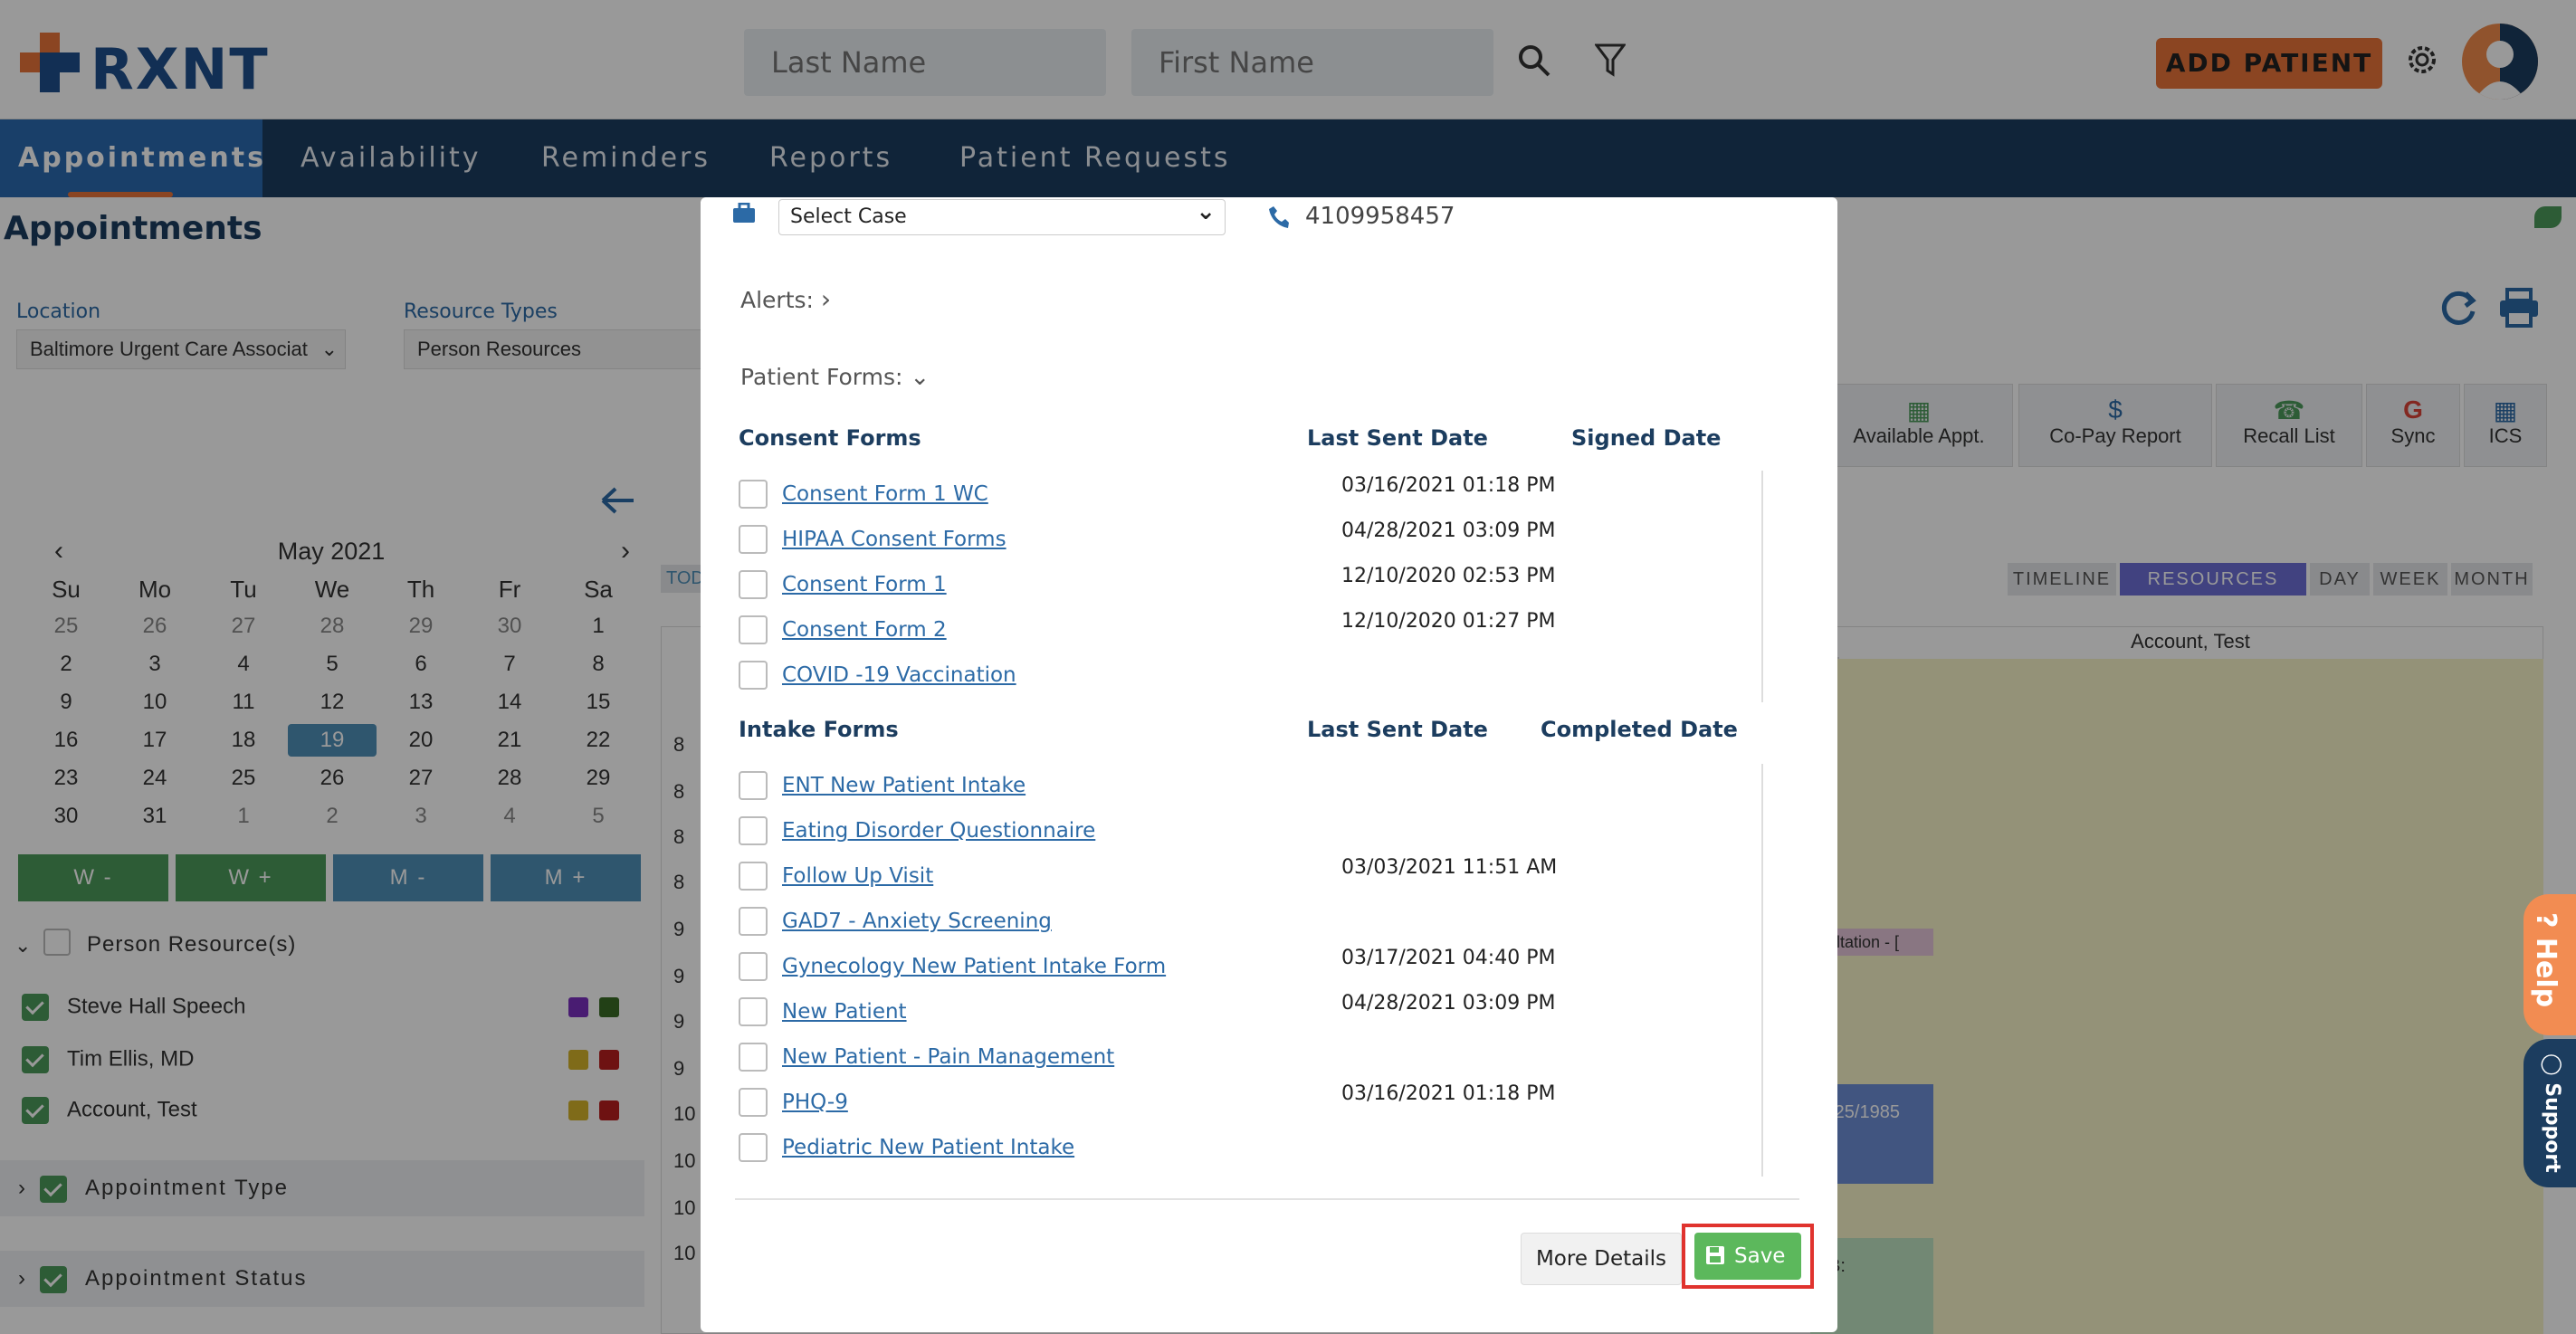  I want to click on chevron-right-icon: ›, so click(826, 299).